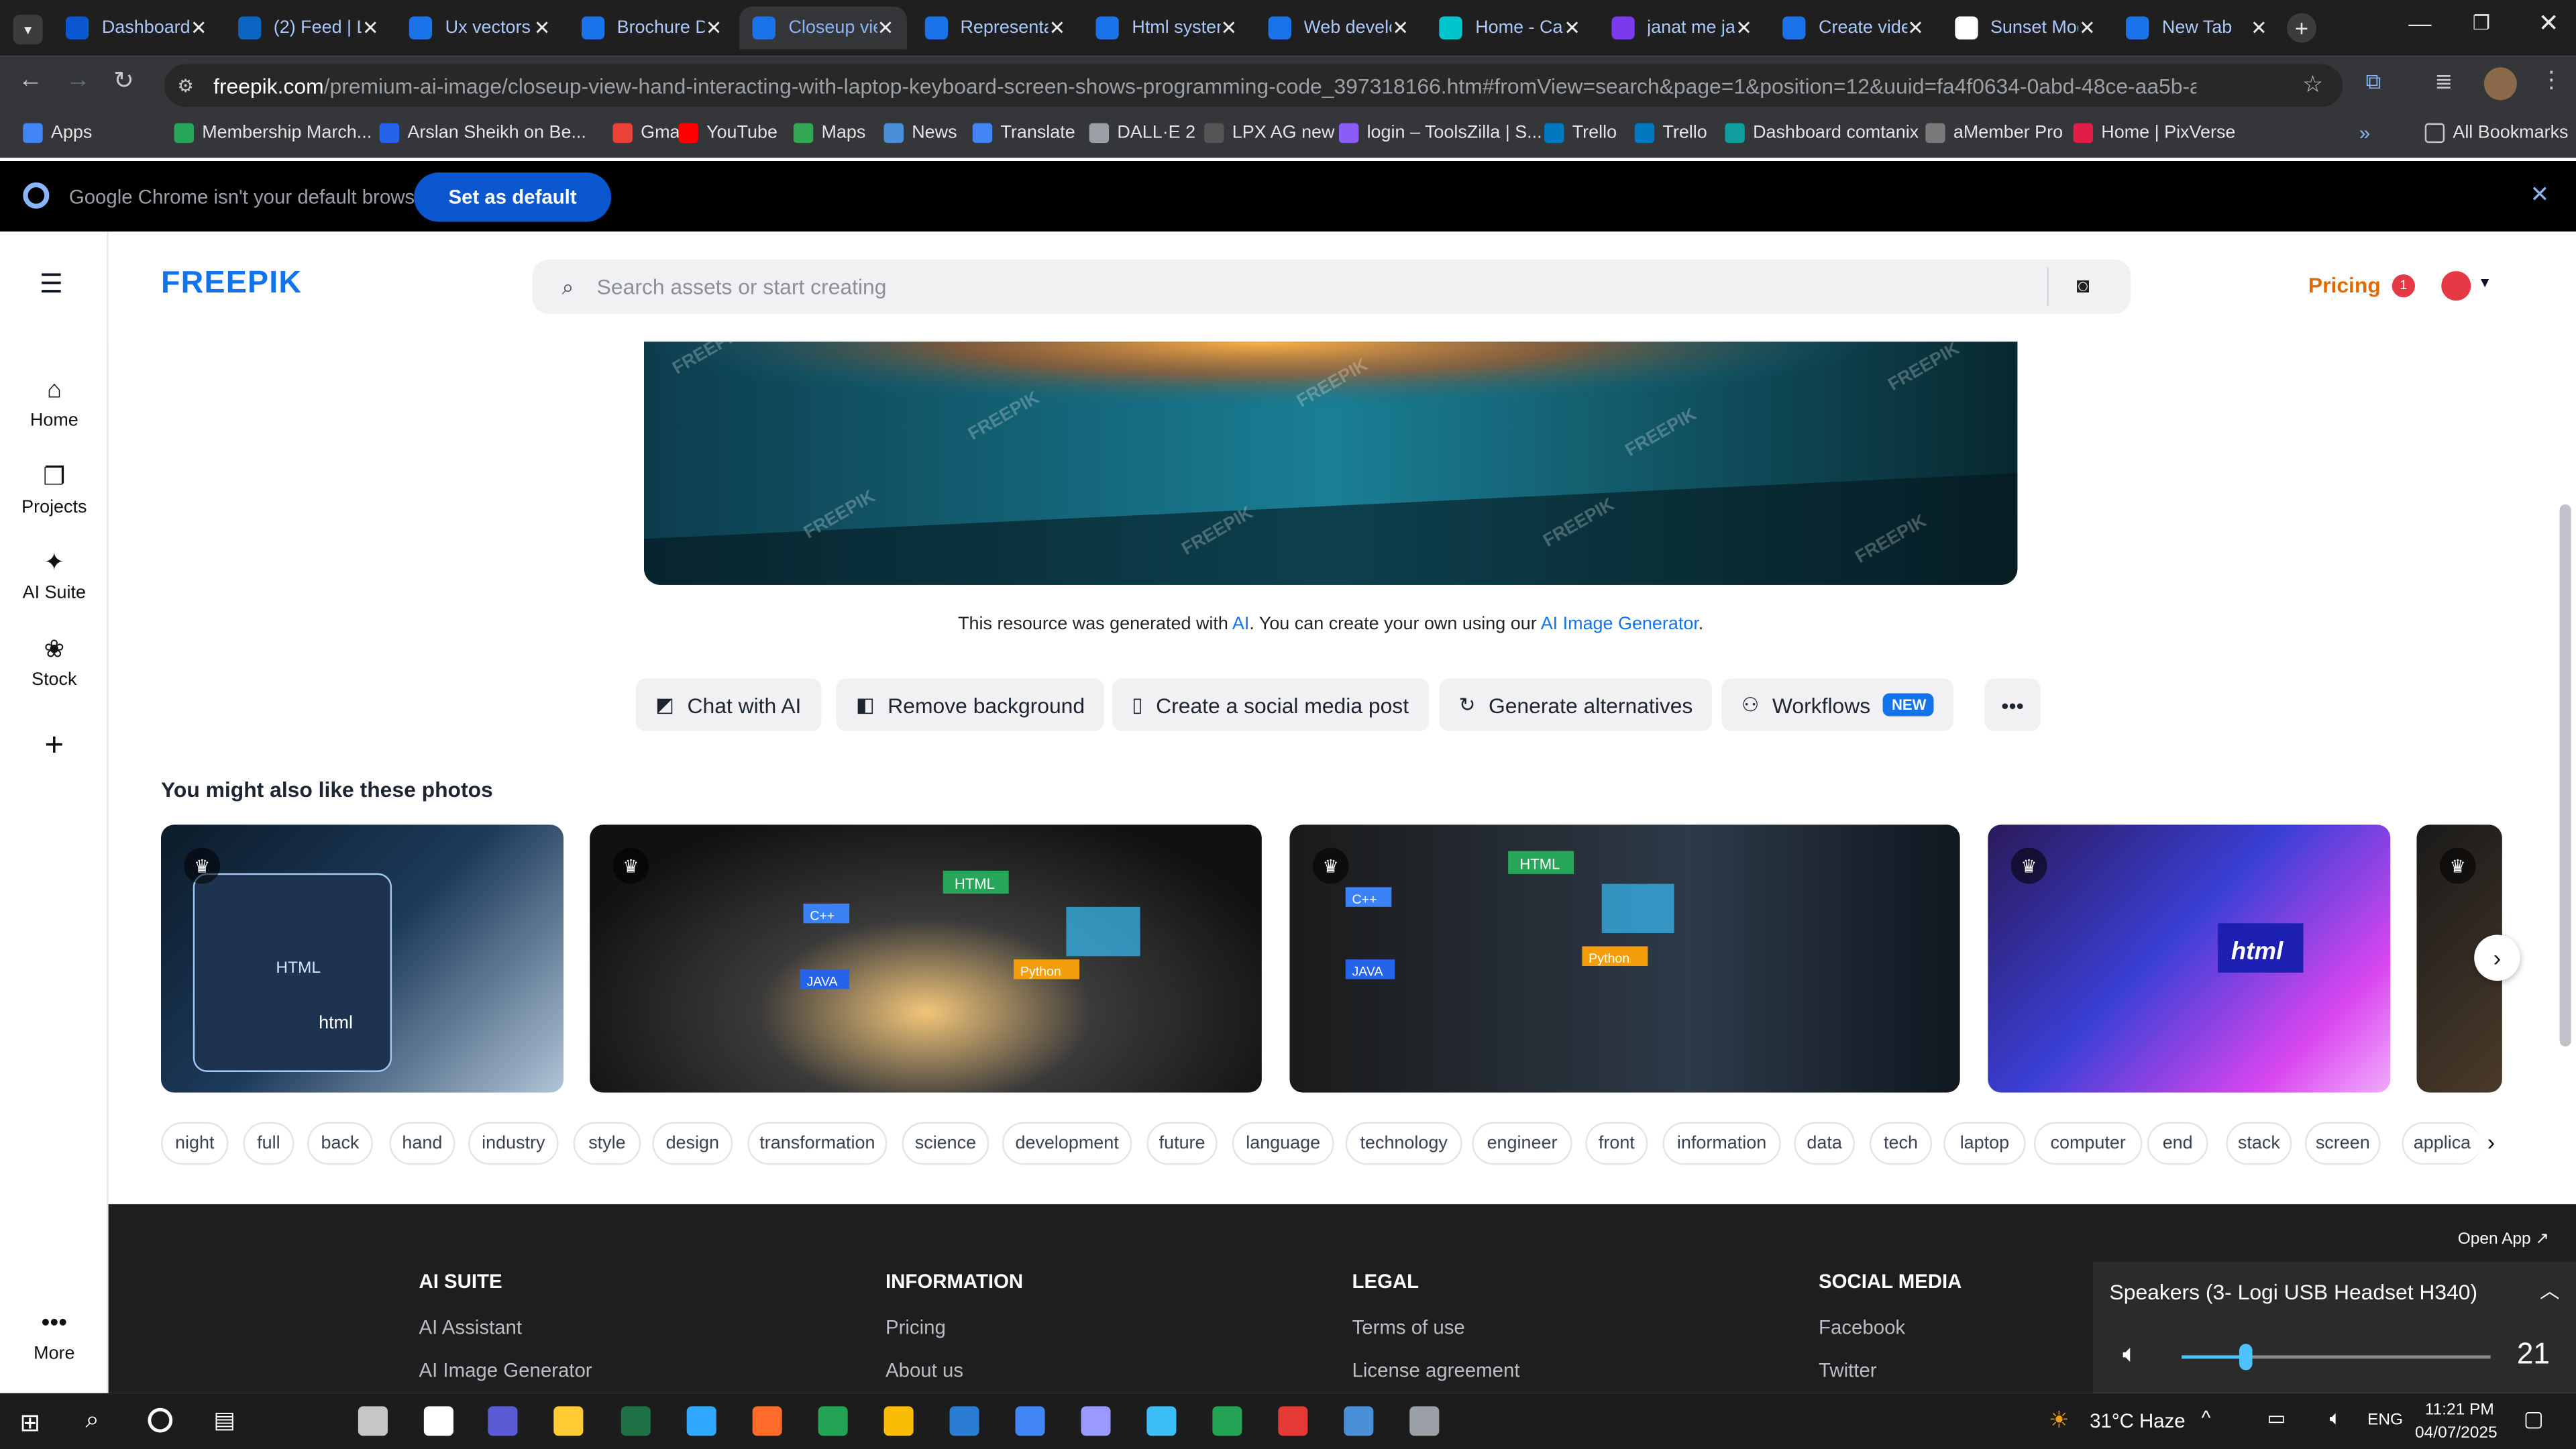 This screenshot has height=1449, width=2576. I want to click on footer-link: About us, so click(954, 1369).